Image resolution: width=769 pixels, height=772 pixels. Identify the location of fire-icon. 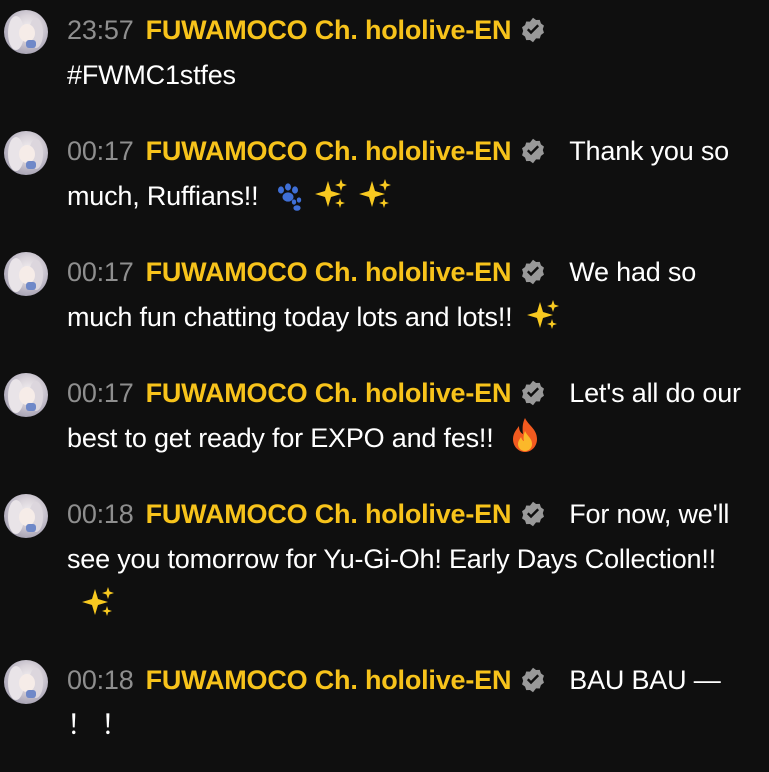
(525, 435).